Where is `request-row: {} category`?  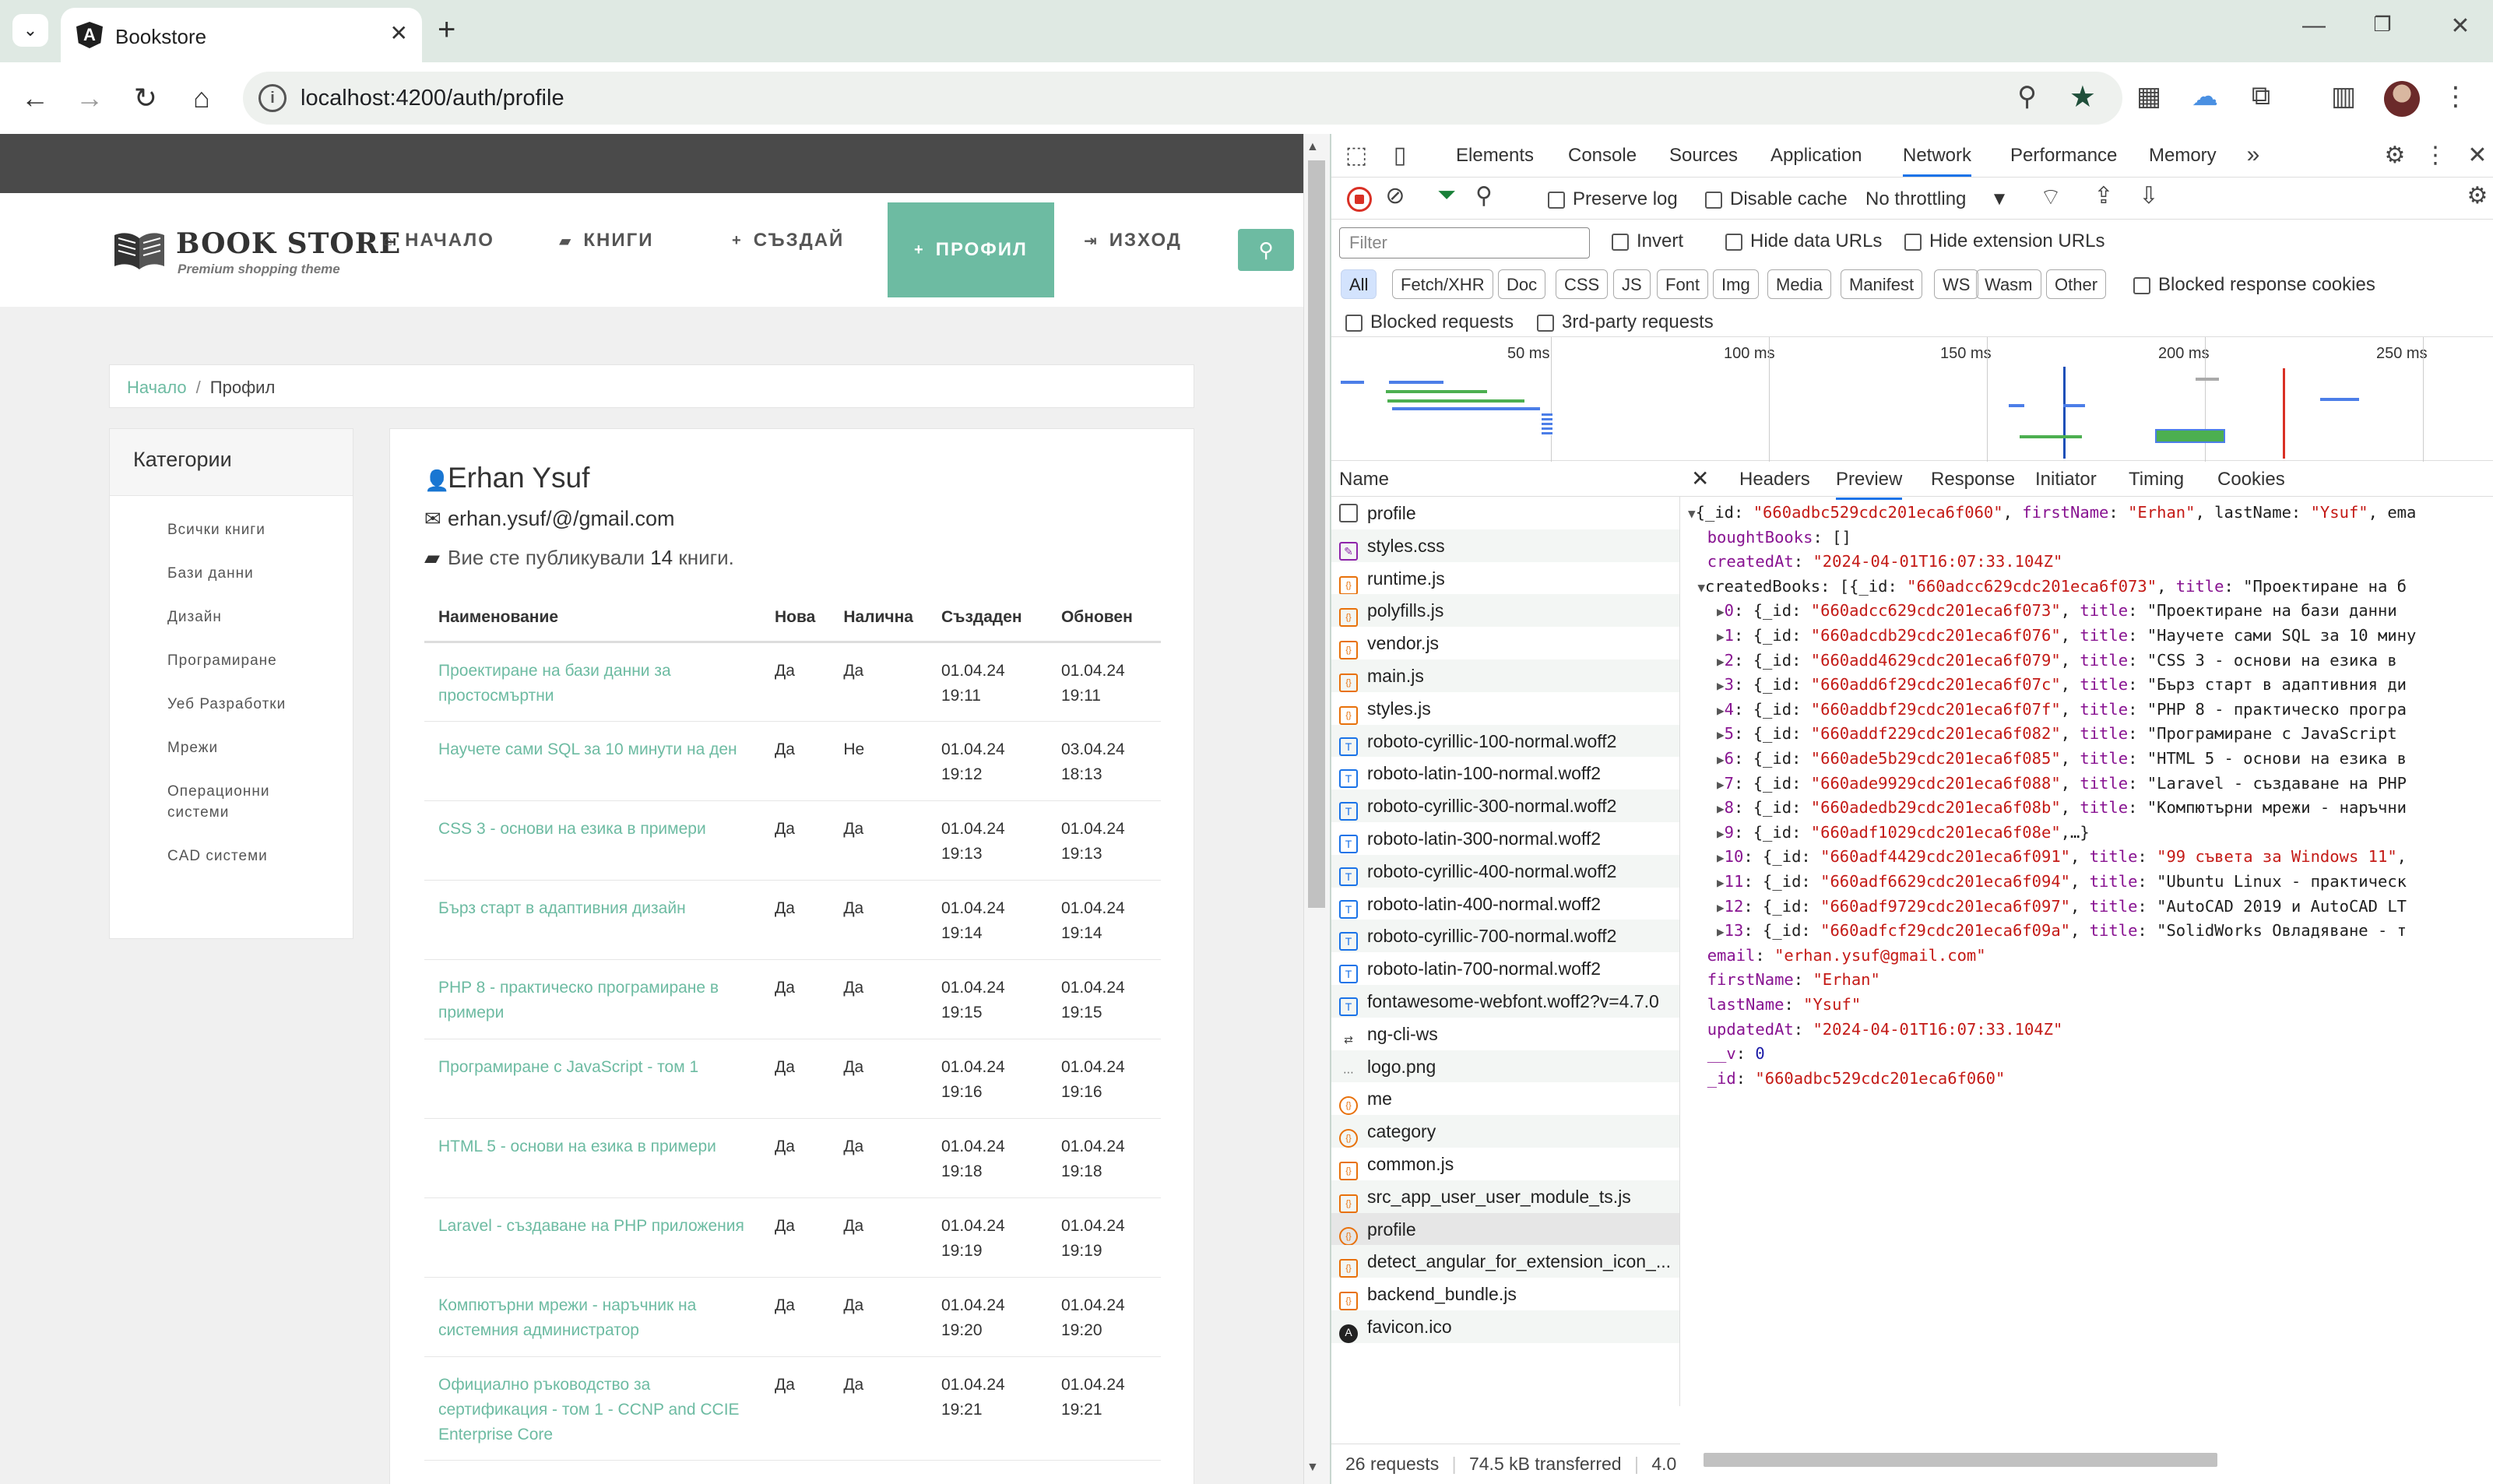
request-row: {} category is located at coordinates (1505, 1131).